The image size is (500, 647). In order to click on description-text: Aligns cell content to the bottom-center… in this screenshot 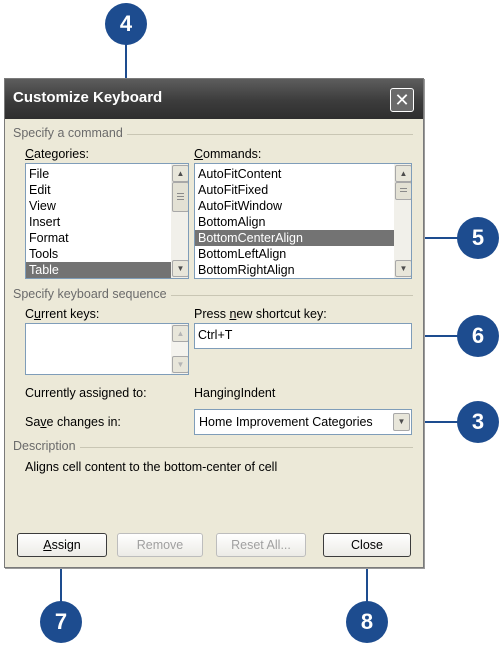, I will do `click(151, 467)`.